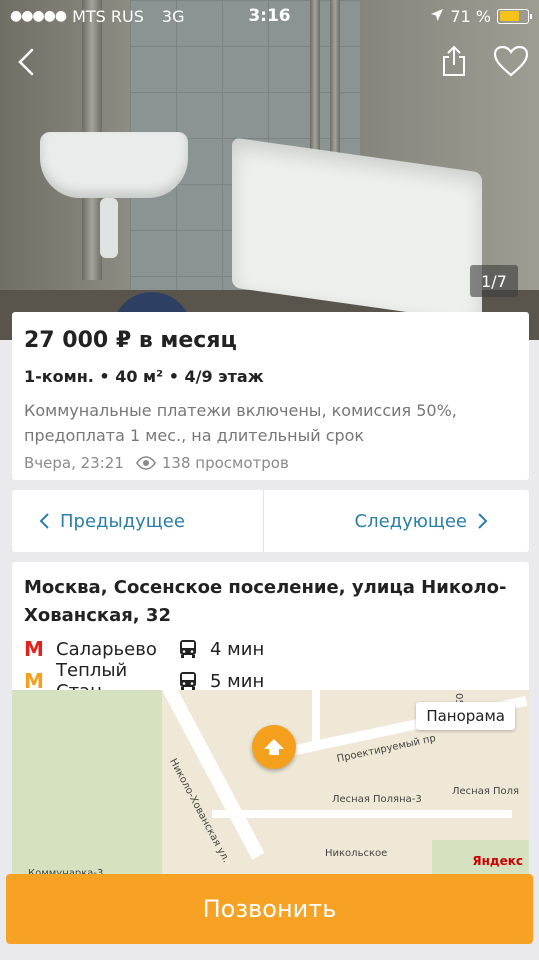 Image resolution: width=539 pixels, height=960 pixels. What do you see at coordinates (122, 521) in the screenshot?
I see `previous-label: Предыдущее` at bounding box center [122, 521].